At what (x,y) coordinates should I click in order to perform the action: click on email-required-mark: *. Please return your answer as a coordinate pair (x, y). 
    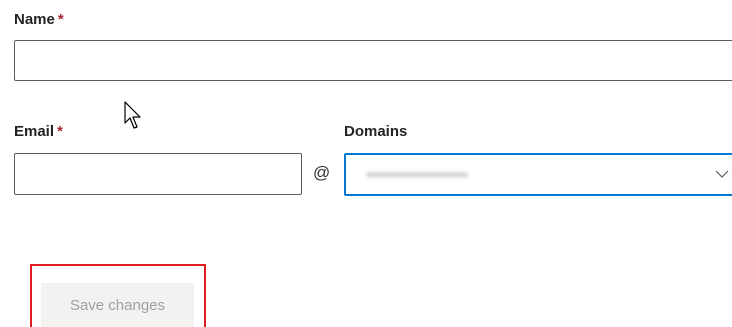
    Looking at the image, I should click on (60, 131).